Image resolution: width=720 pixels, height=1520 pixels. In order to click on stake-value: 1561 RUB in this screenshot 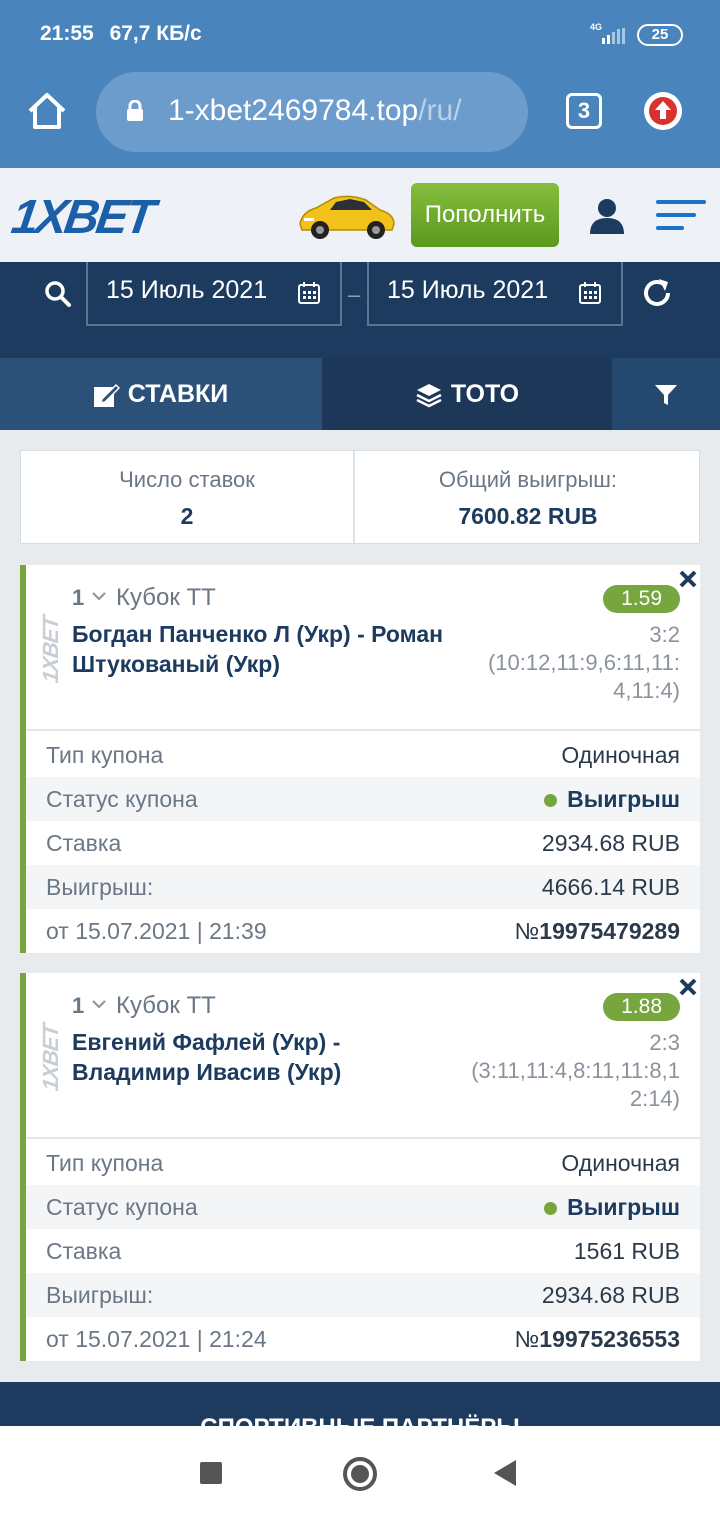, I will do `click(626, 1251)`.